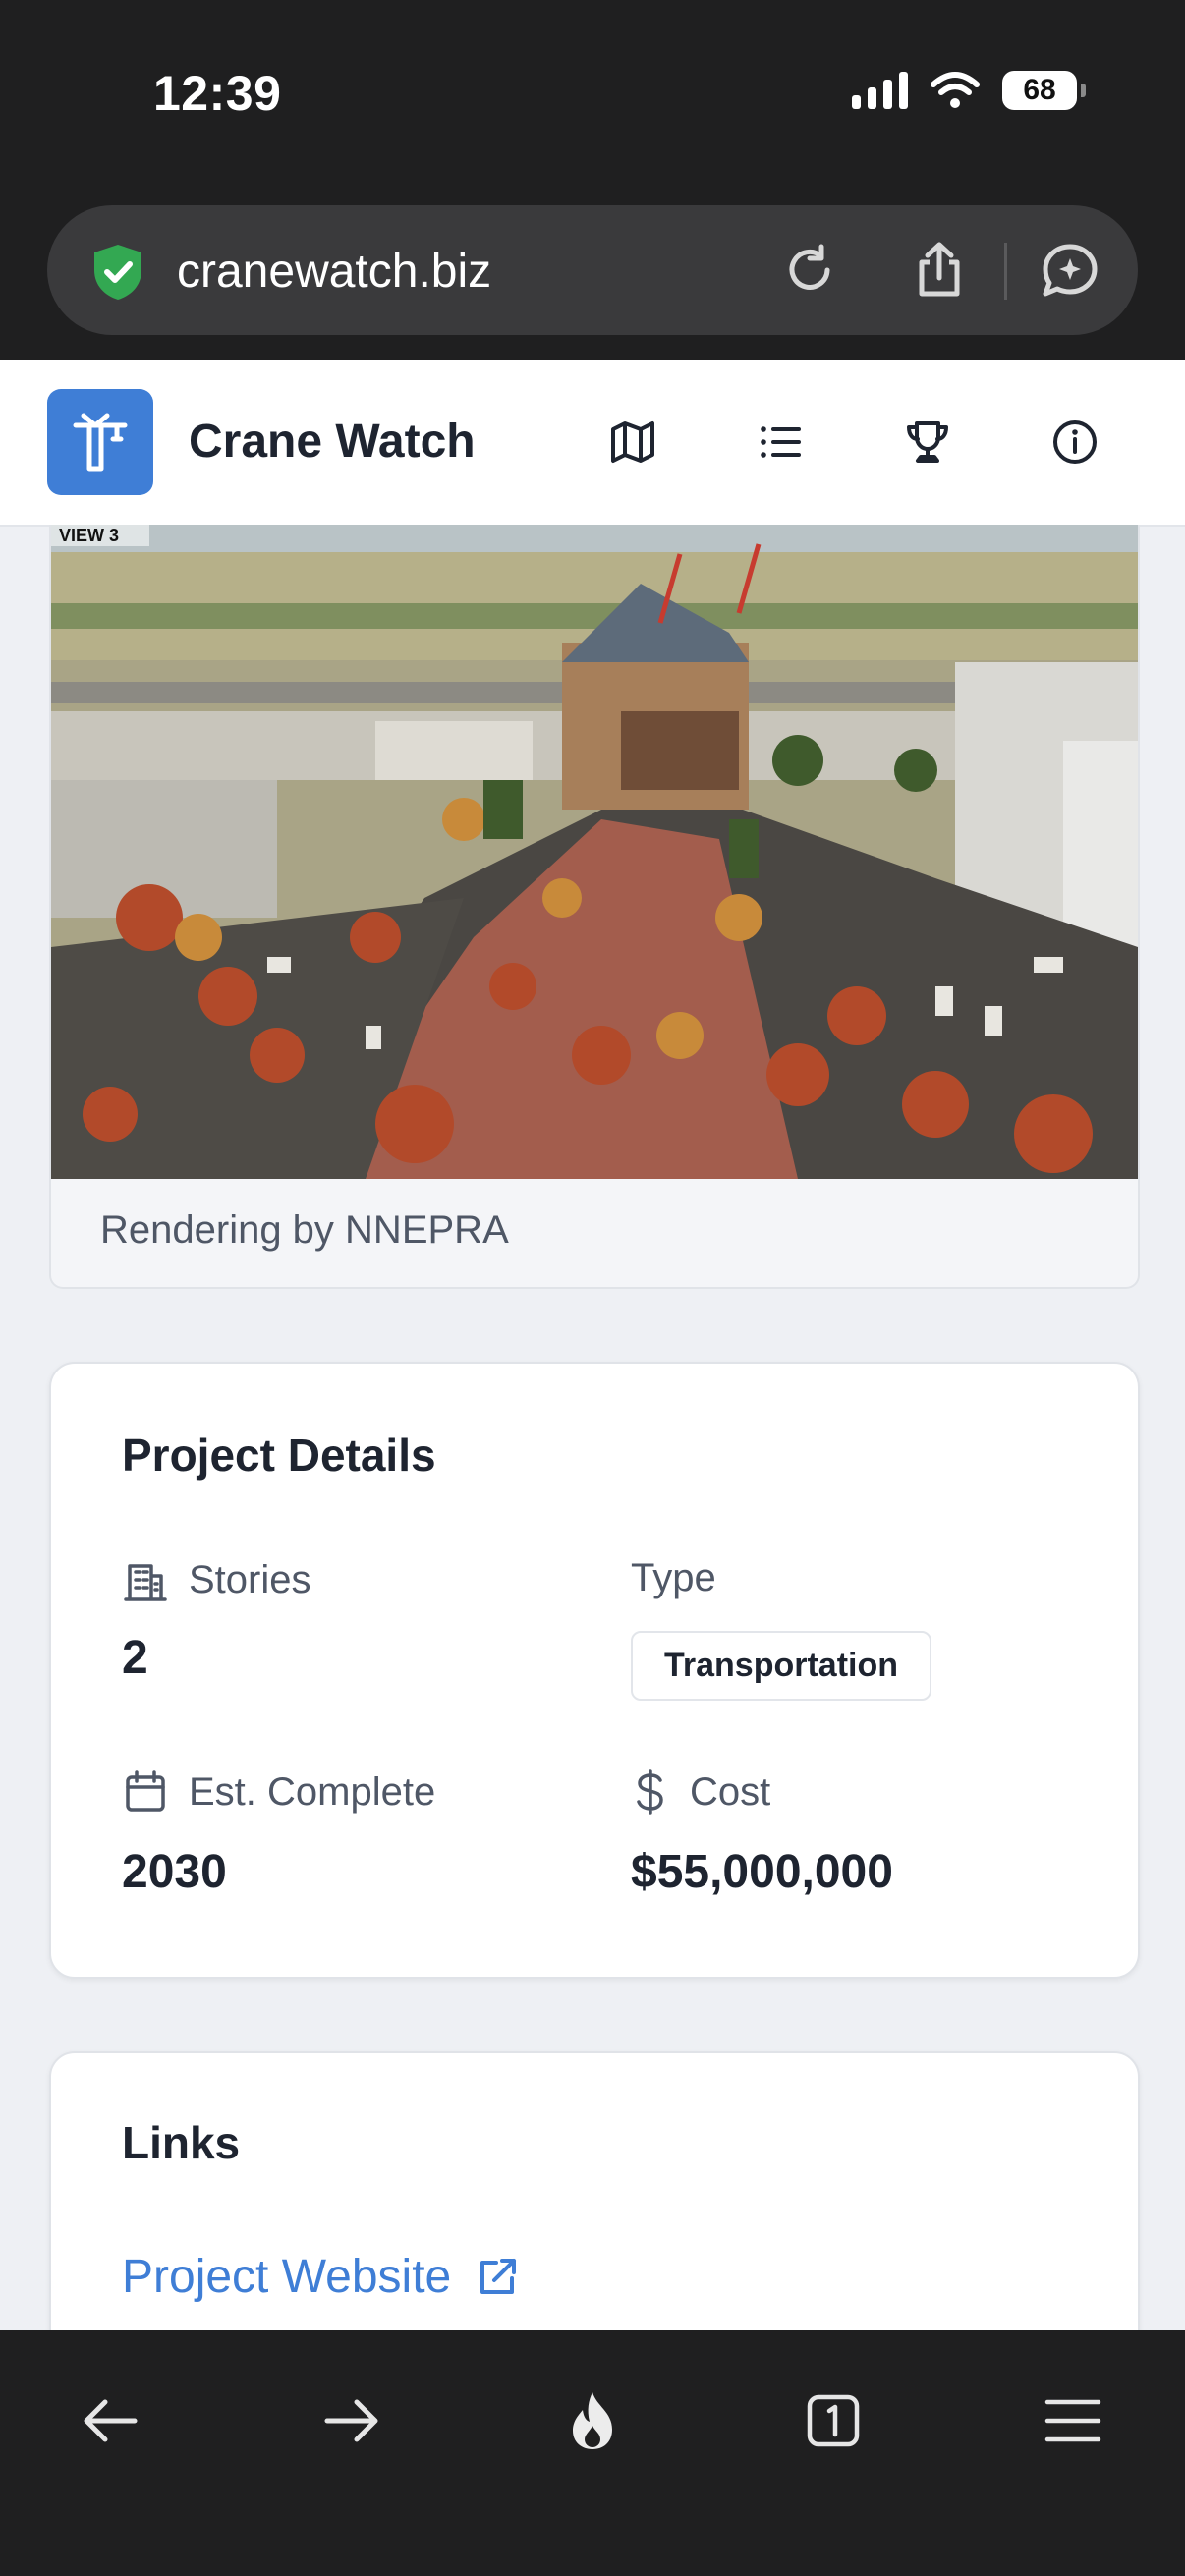 Image resolution: width=1185 pixels, height=2576 pixels. What do you see at coordinates (334, 272) in the screenshot?
I see `url-text: cranewatch.biz` at bounding box center [334, 272].